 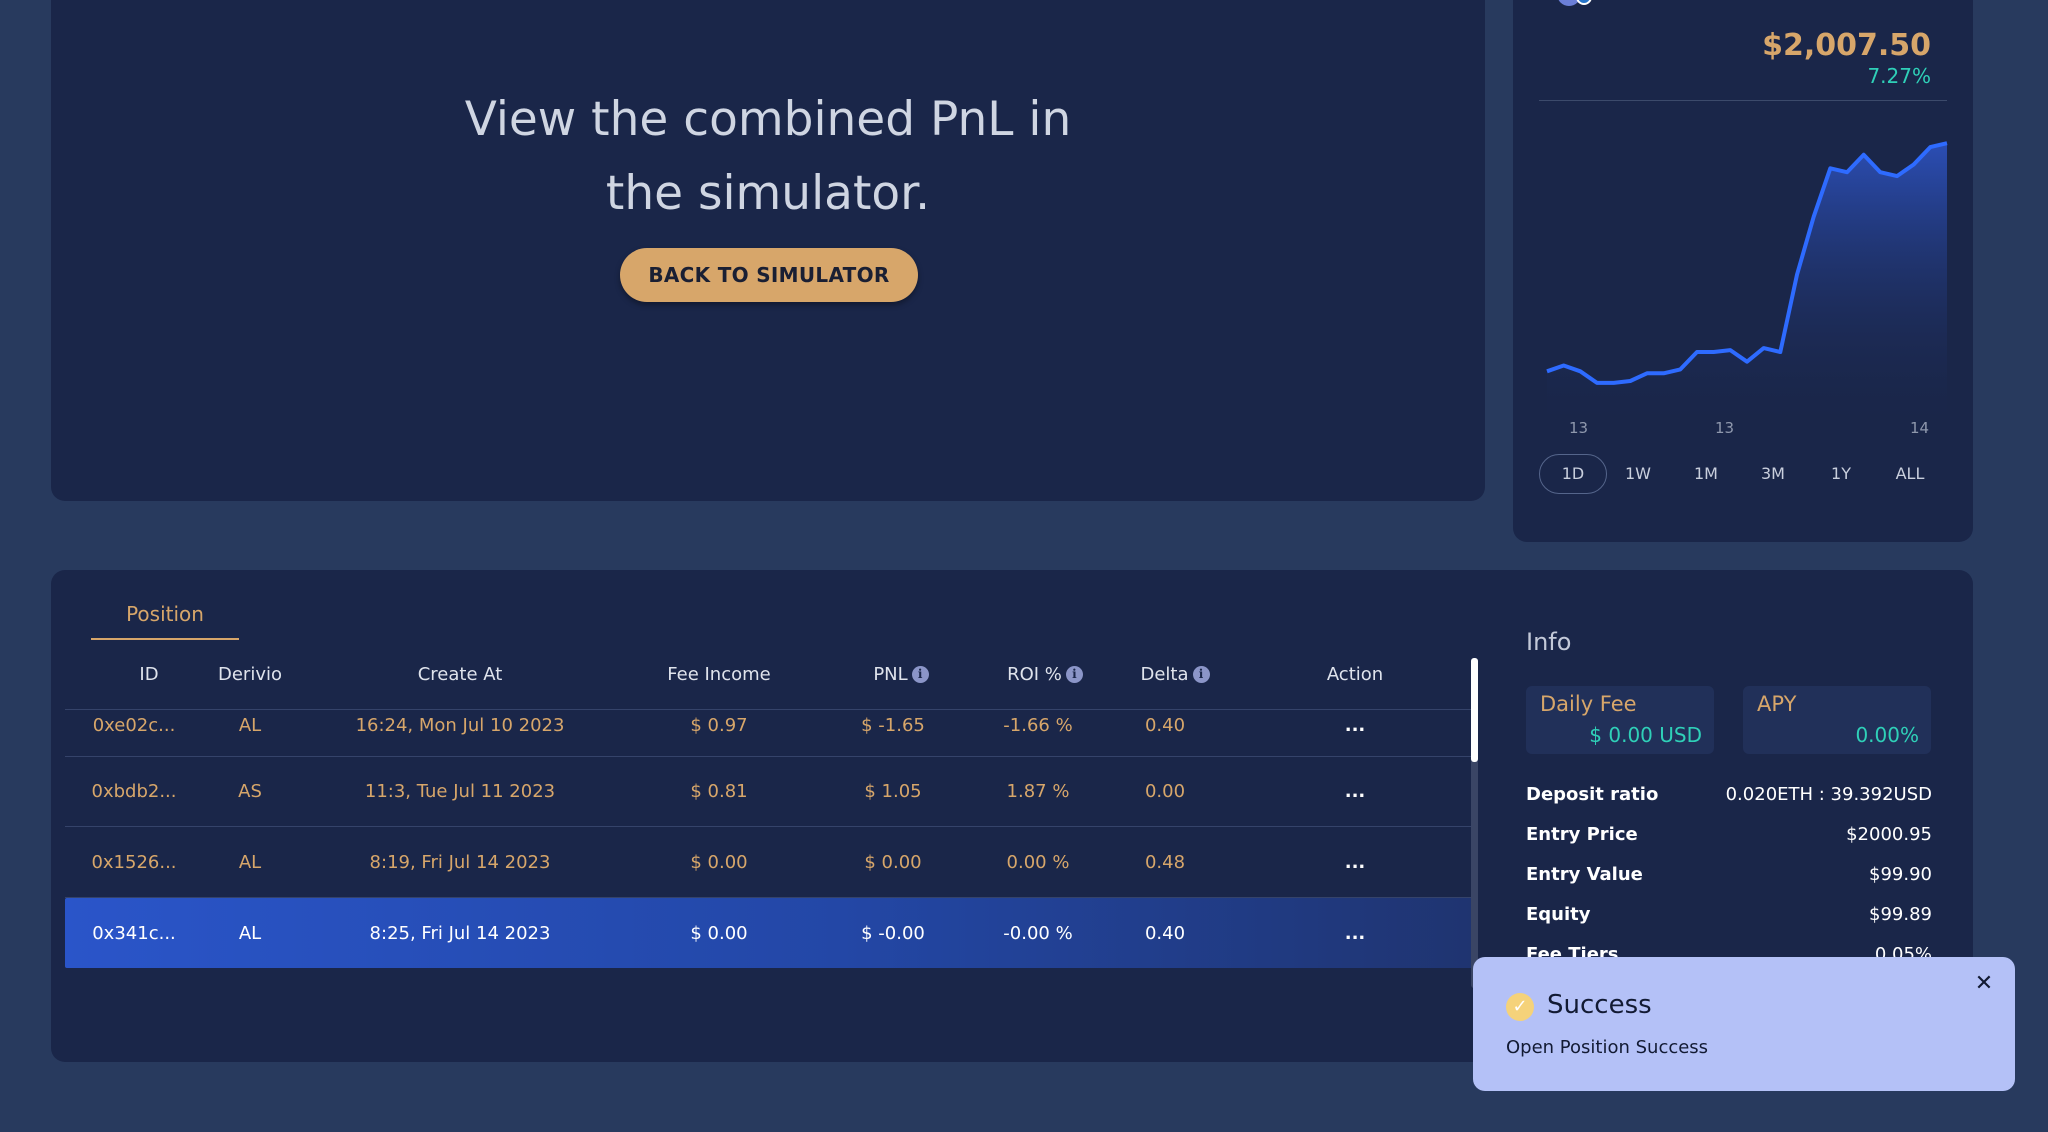 I want to click on info-label: Equity, so click(x=1558, y=914).